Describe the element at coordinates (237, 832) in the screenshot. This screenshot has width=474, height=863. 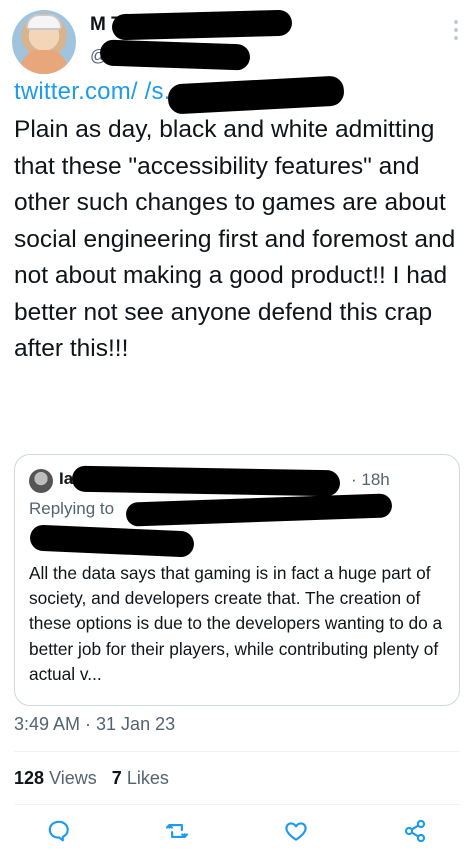
I see `action-bar` at that location.